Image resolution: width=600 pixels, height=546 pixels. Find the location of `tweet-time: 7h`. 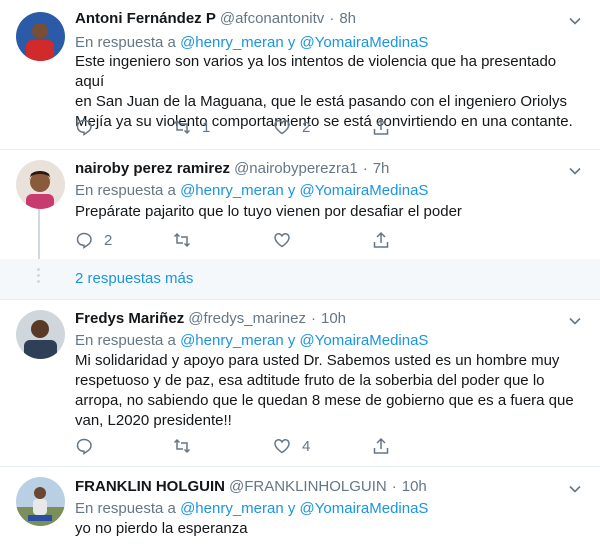

tweet-time: 7h is located at coordinates (381, 168).